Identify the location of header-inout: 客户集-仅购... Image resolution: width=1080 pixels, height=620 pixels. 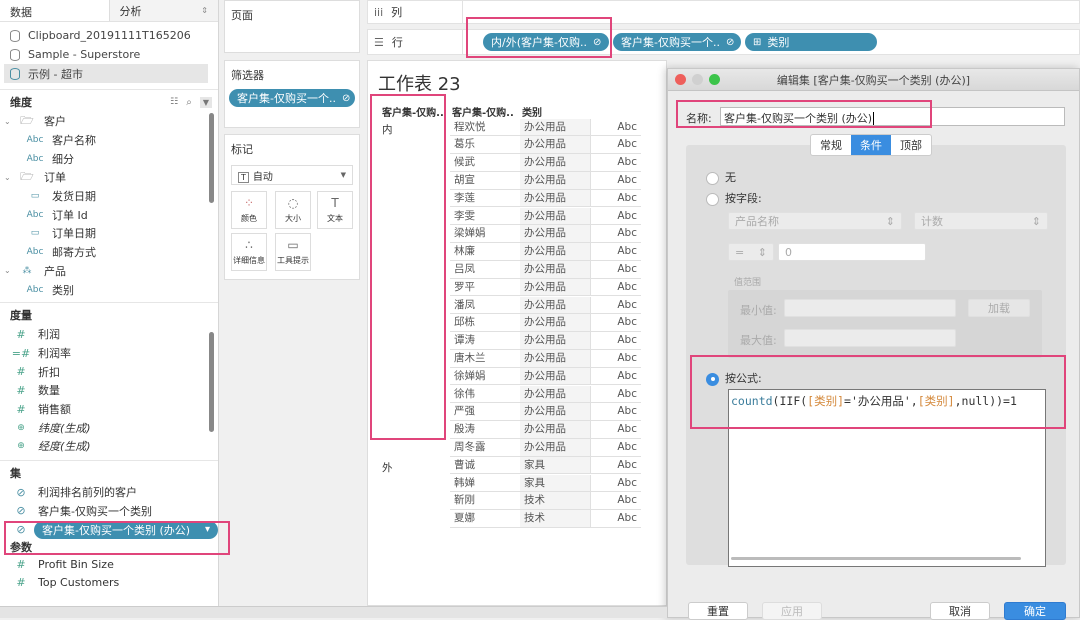
(413, 111).